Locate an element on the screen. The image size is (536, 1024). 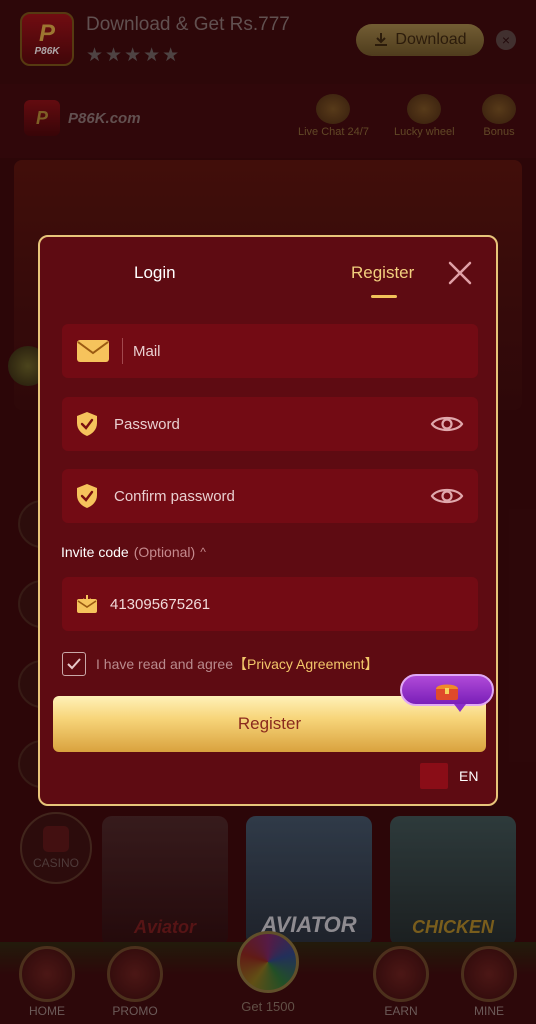
language-selector: EN is located at coordinates (468, 776).